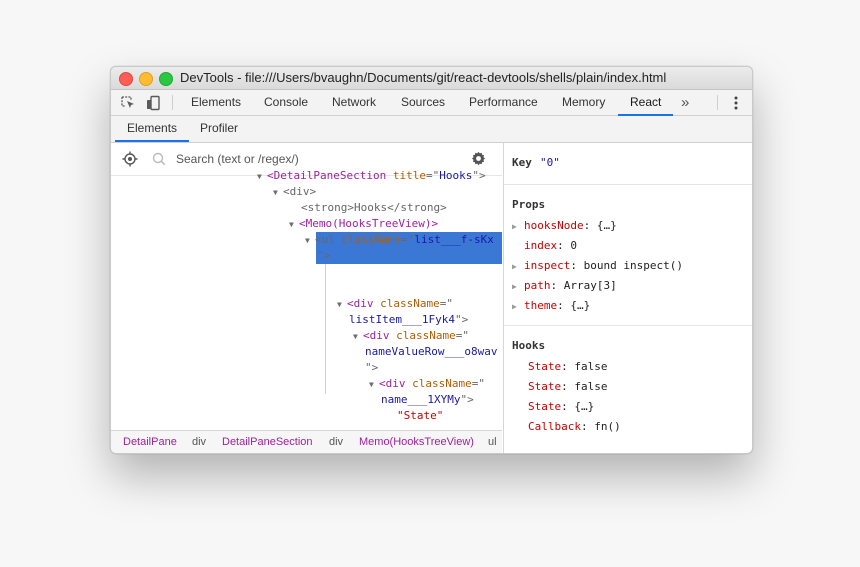  What do you see at coordinates (492, 442) in the screenshot?
I see `breadcrumb-item: ul` at bounding box center [492, 442].